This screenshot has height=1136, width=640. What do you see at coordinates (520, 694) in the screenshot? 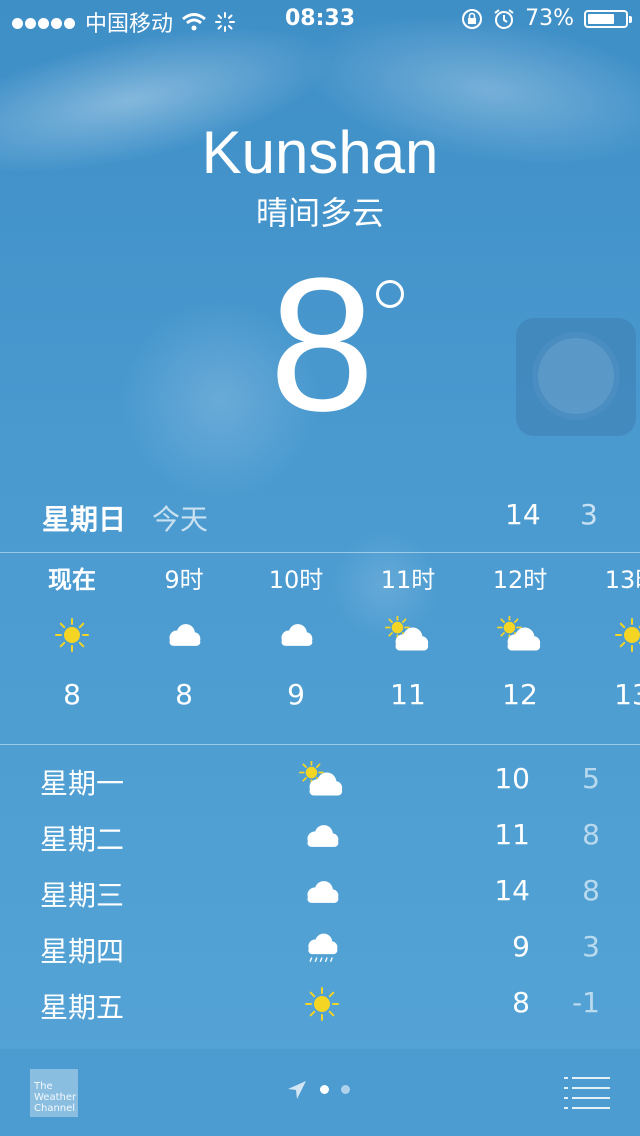
I see `hour-temp: 12` at bounding box center [520, 694].